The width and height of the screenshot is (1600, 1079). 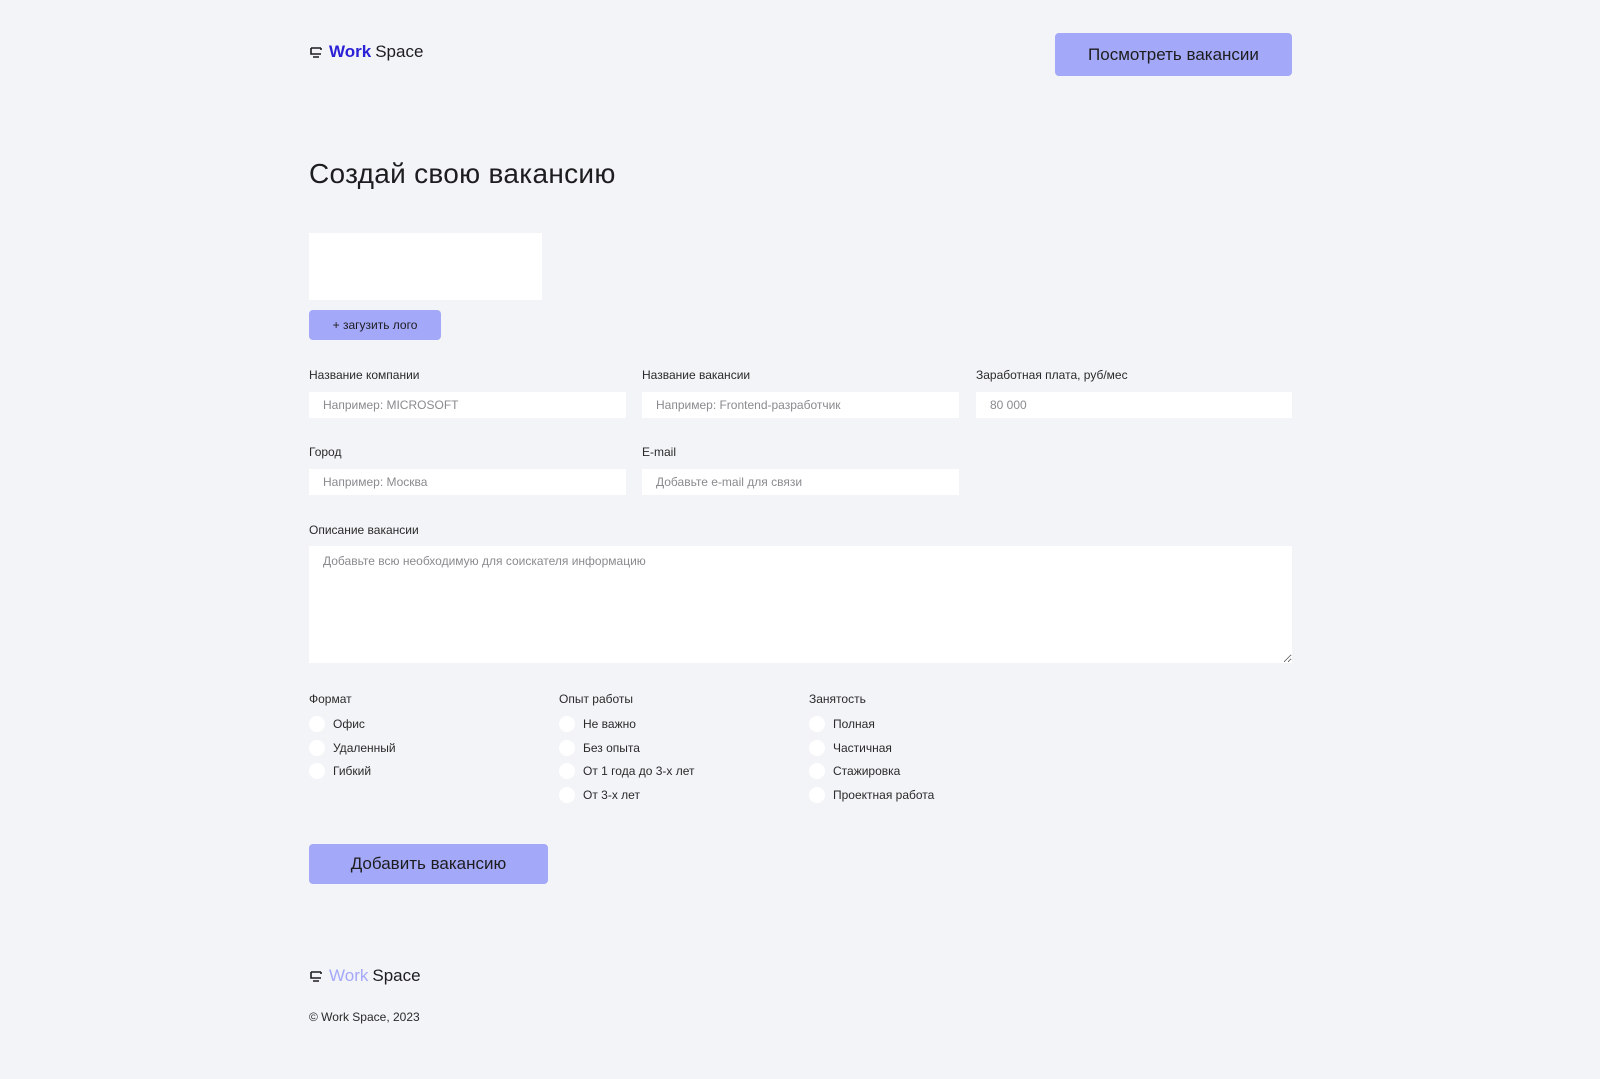 I want to click on experience-group-title: Опыт работы, so click(x=596, y=699).